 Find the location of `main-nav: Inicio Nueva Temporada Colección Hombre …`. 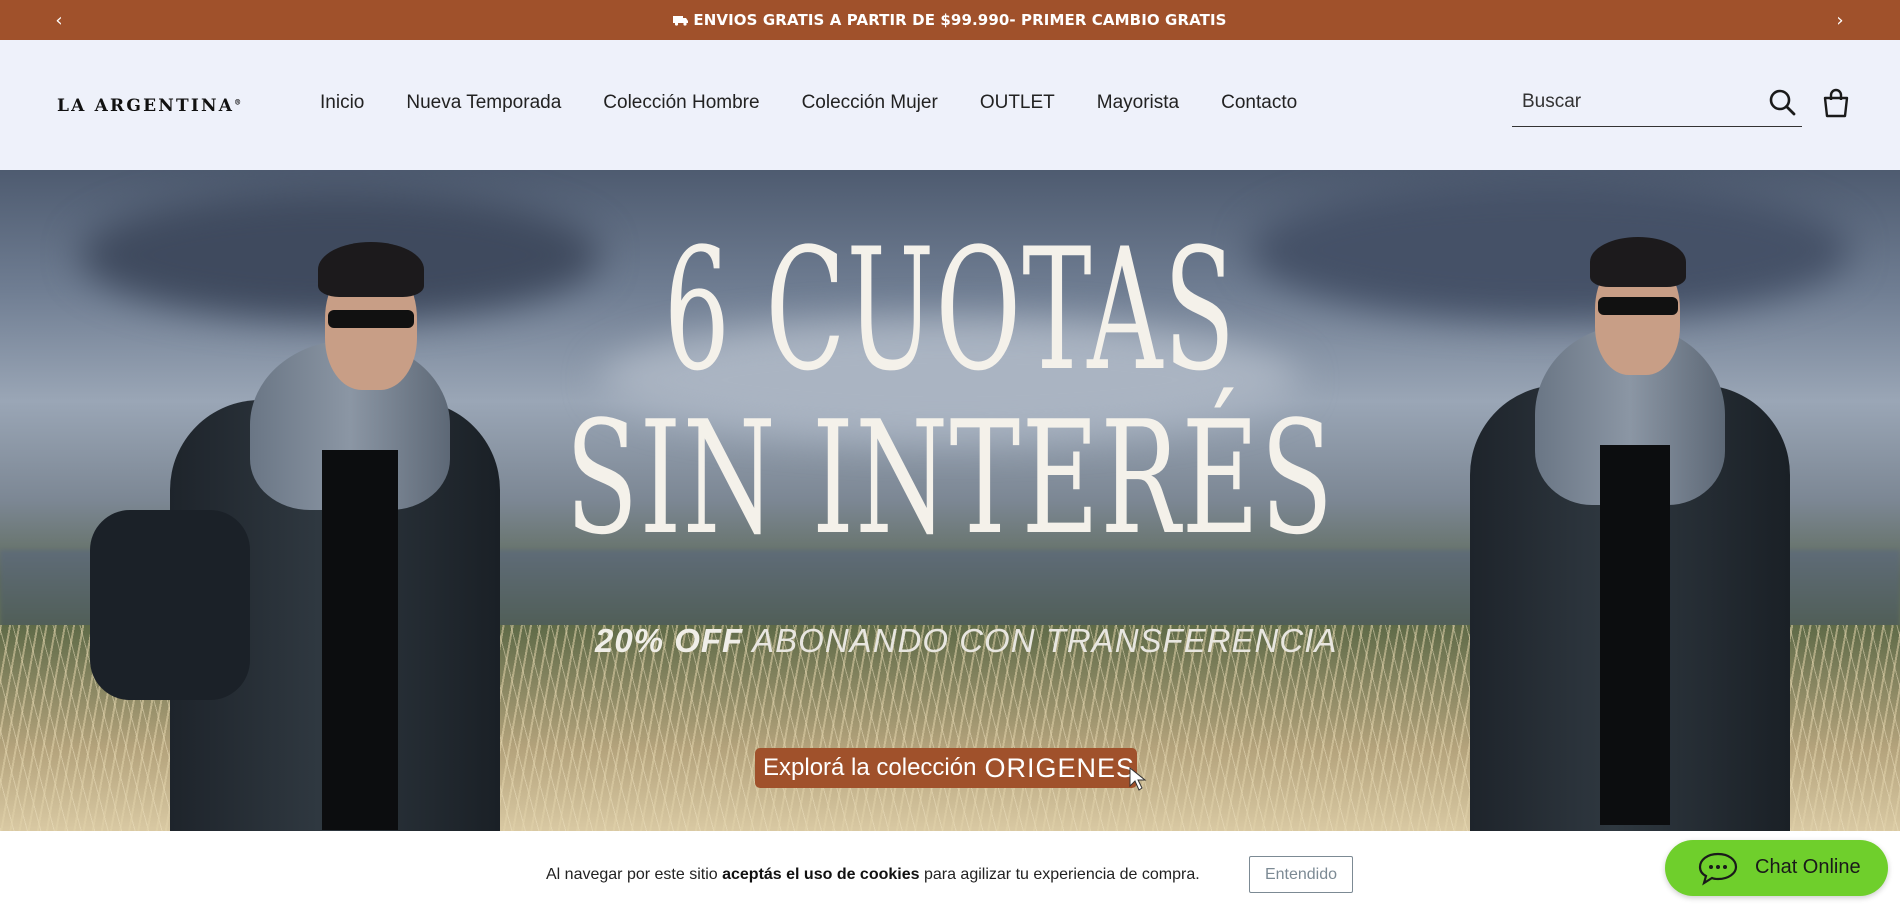

main-nav: Inicio Nueva Temporada Colección Hombre … is located at coordinates (808, 103).